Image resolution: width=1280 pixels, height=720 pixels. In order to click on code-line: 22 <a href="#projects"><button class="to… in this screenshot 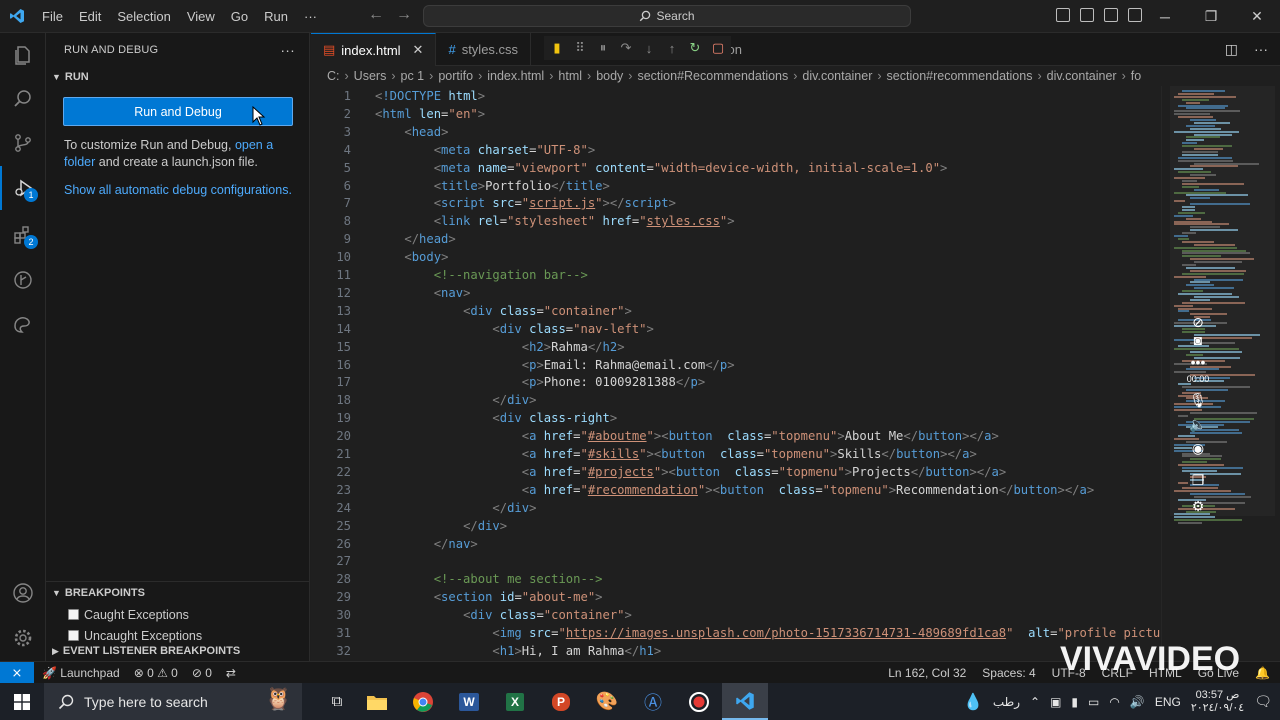, I will do `click(736, 472)`.